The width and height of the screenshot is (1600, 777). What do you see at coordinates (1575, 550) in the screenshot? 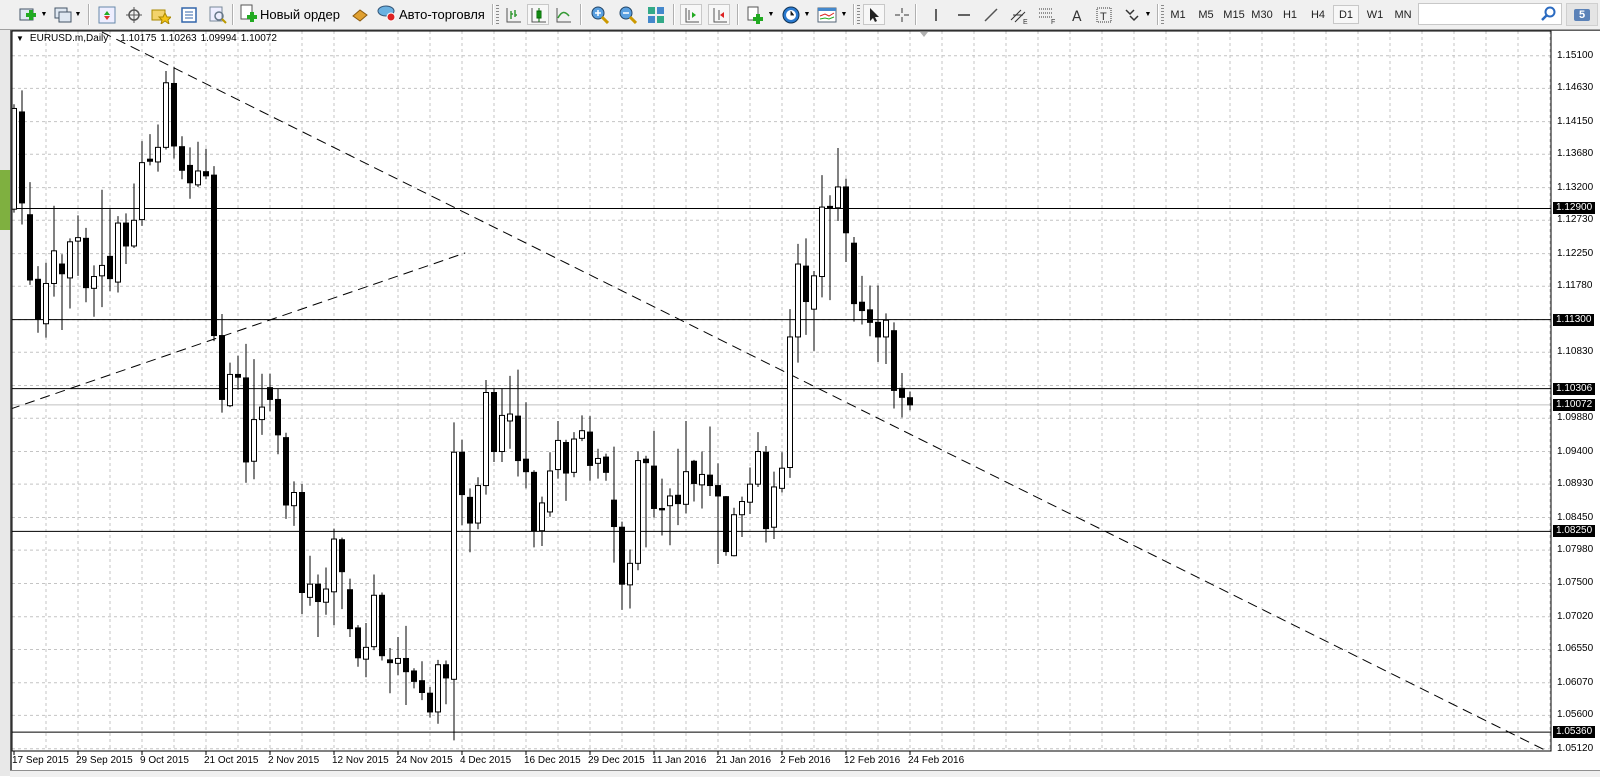
I see `price-axis-label: 1.07980` at bounding box center [1575, 550].